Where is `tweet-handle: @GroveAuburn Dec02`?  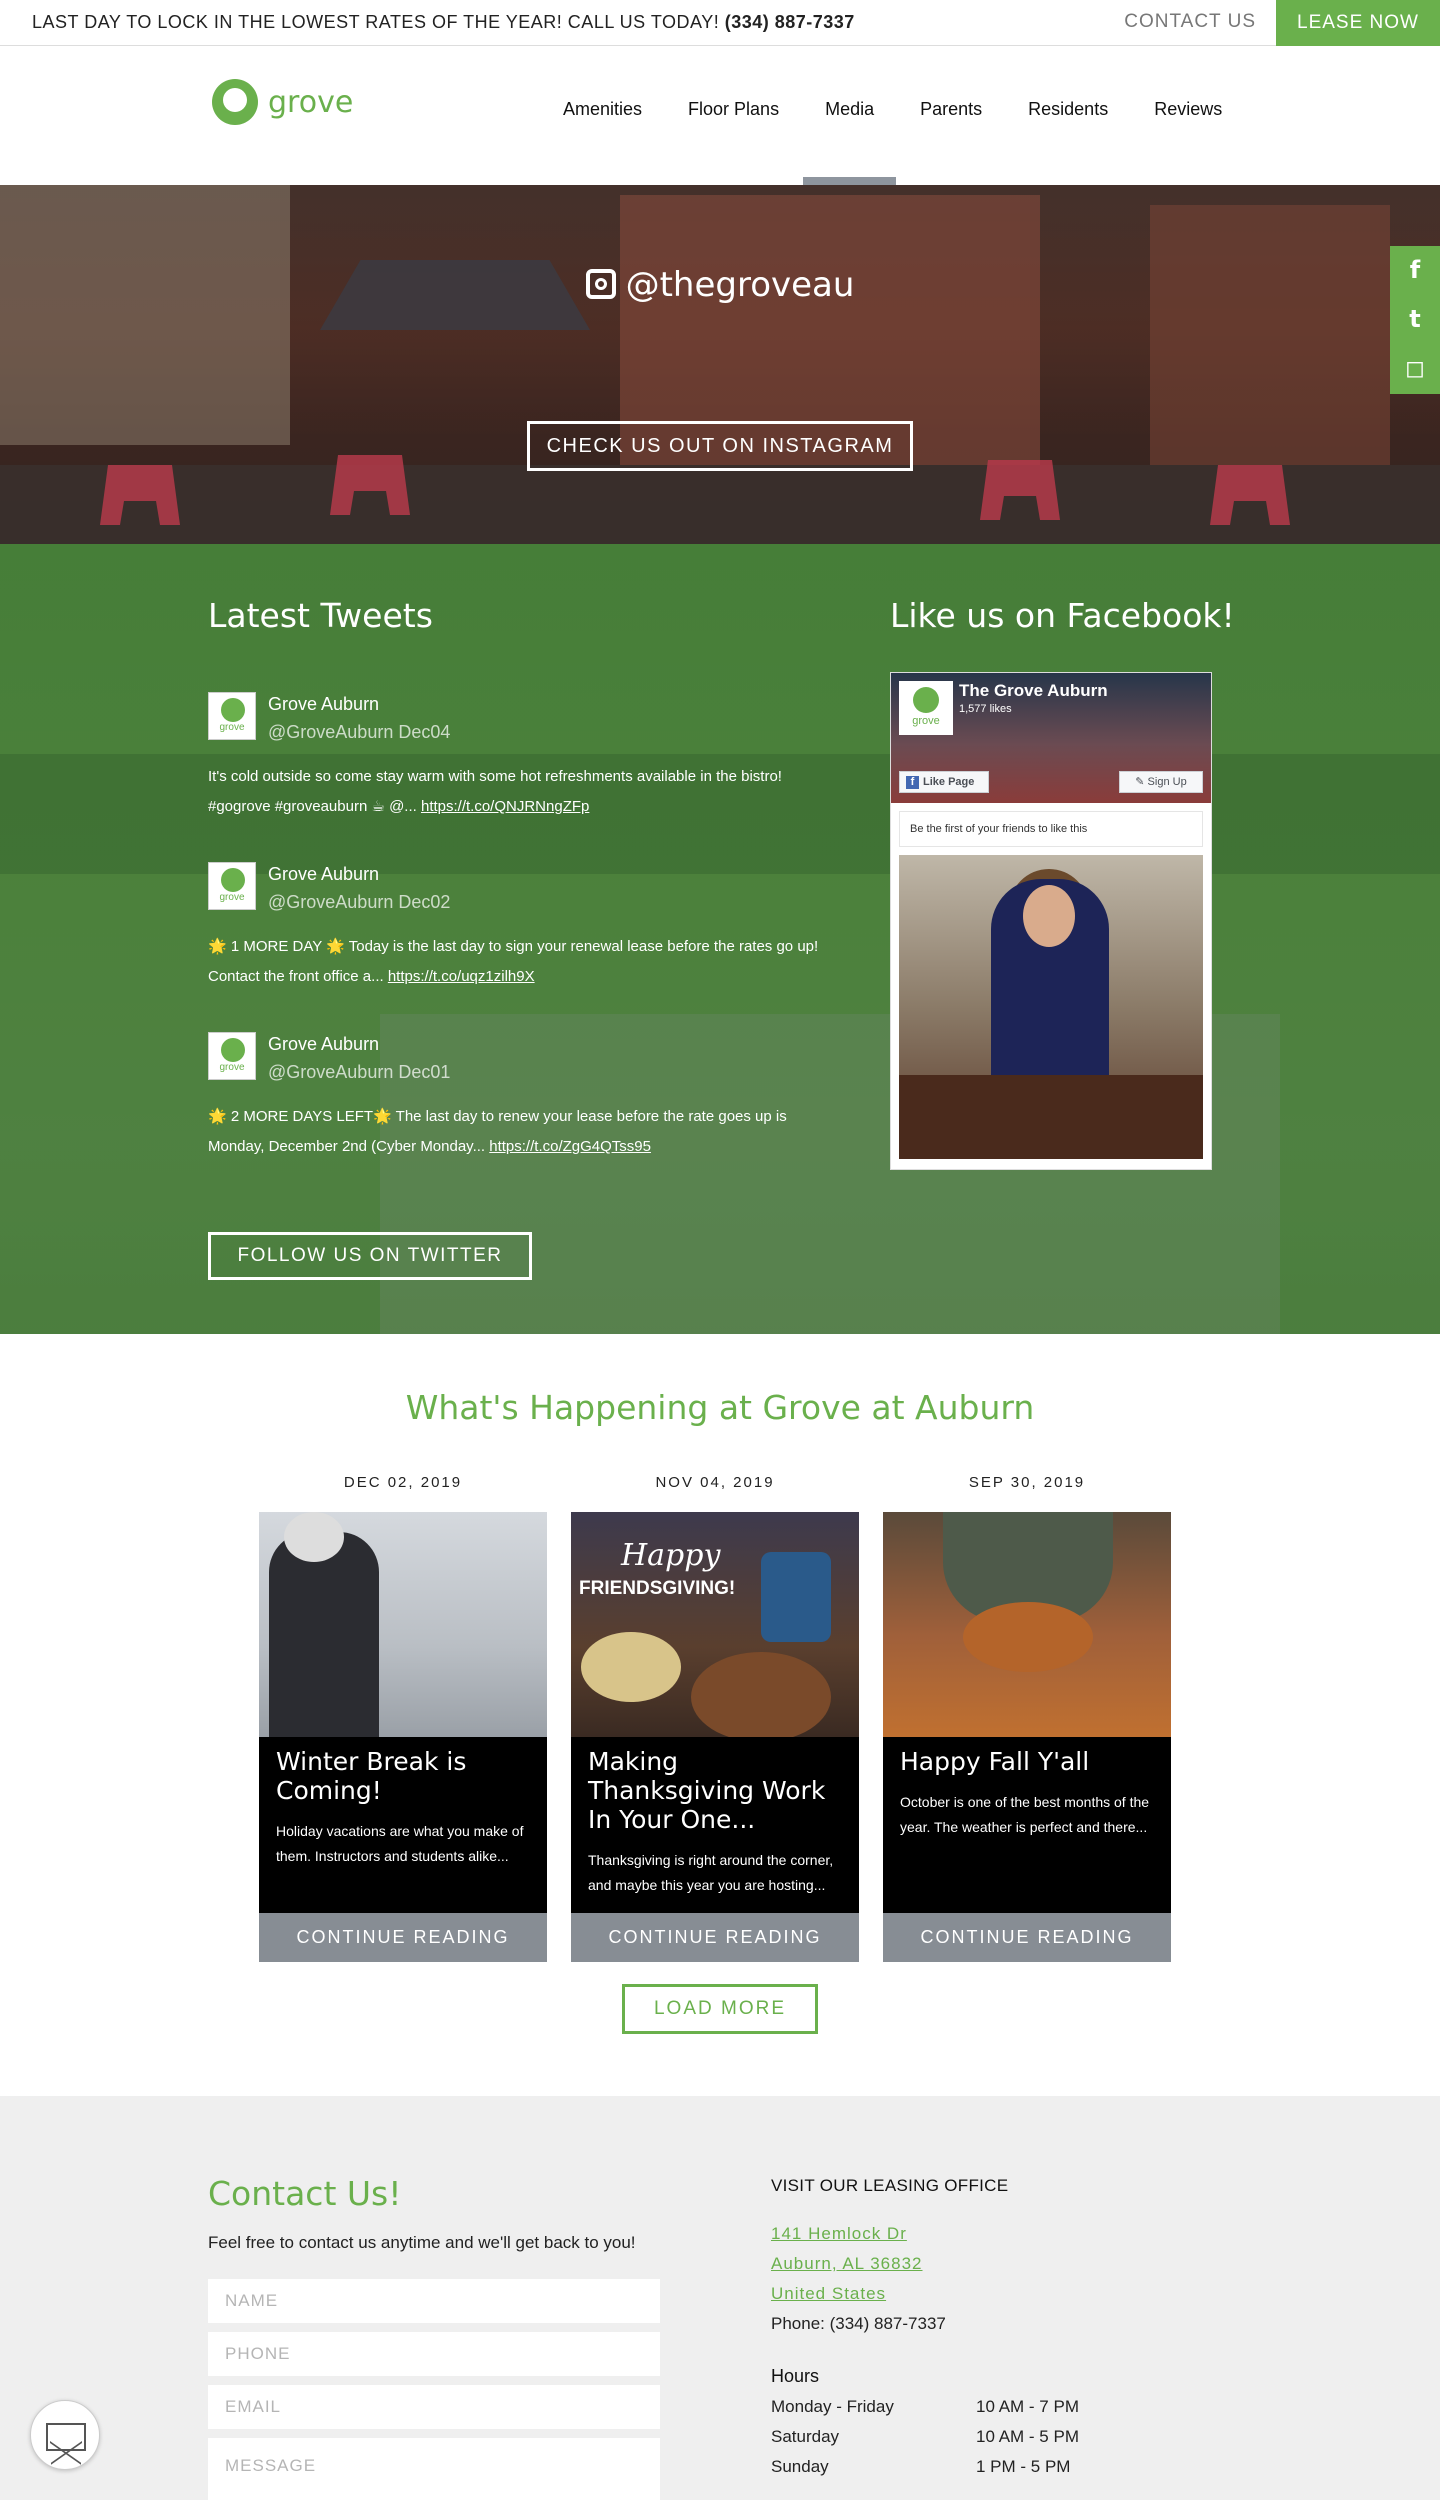 tweet-handle: @GroveAuburn Dec02 is located at coordinates (359, 902).